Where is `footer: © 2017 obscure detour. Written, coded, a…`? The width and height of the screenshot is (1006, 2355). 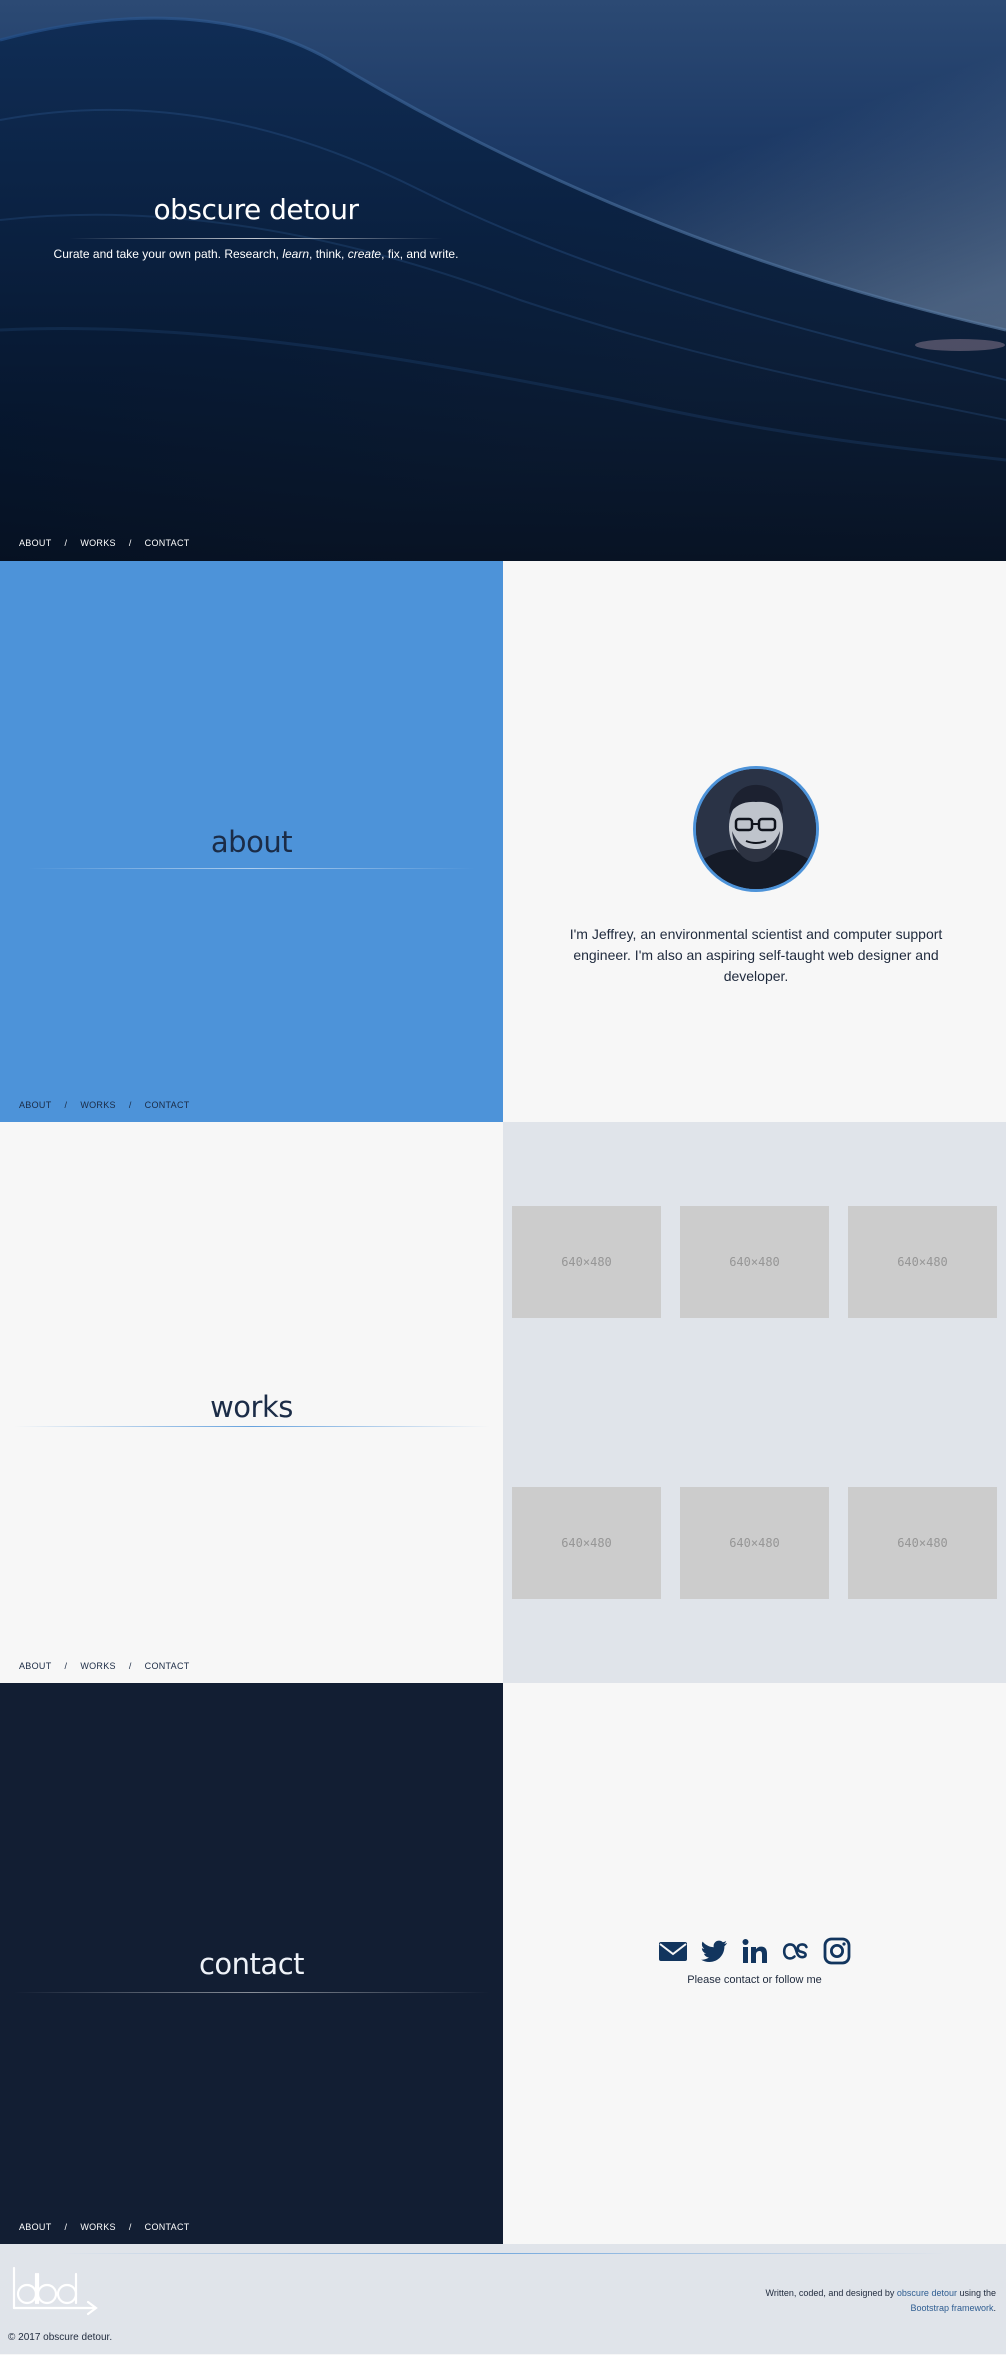 footer: © 2017 obscure detour. Written, coded, a… is located at coordinates (503, 2299).